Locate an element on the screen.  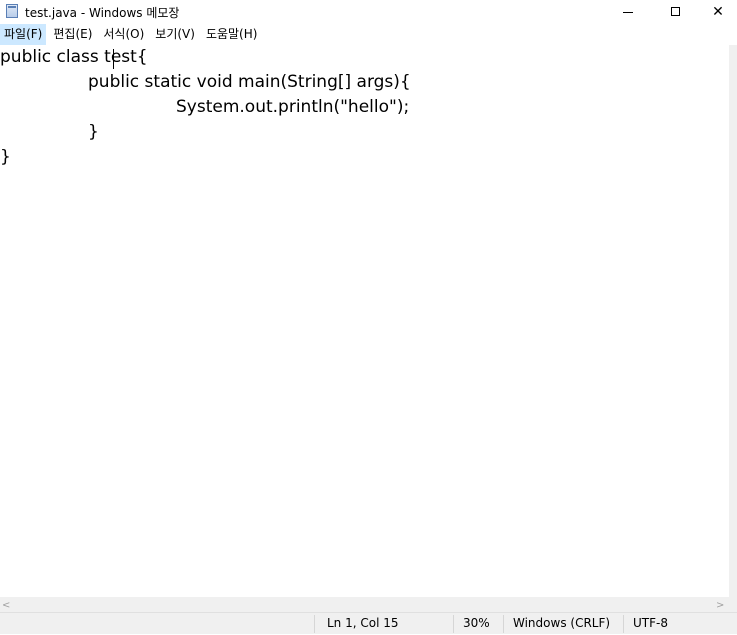
close-icon: ✕ is located at coordinates (718, 11).